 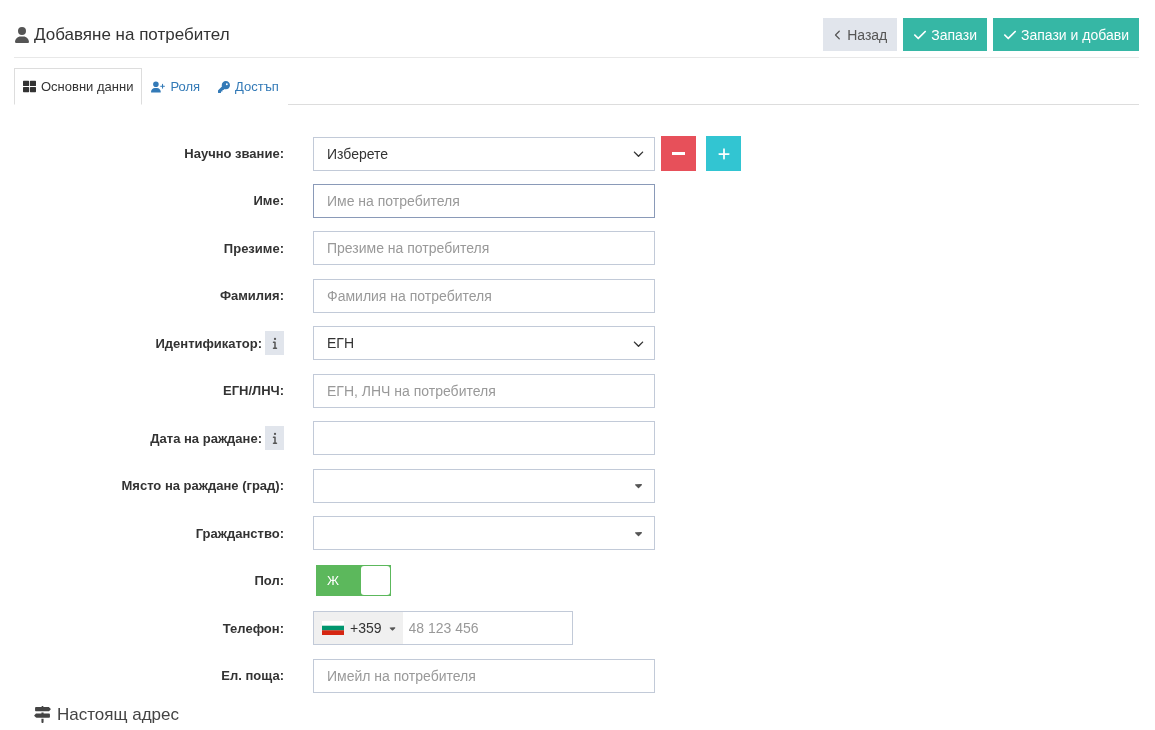 I want to click on field-label: Презиме:, so click(x=253, y=248).